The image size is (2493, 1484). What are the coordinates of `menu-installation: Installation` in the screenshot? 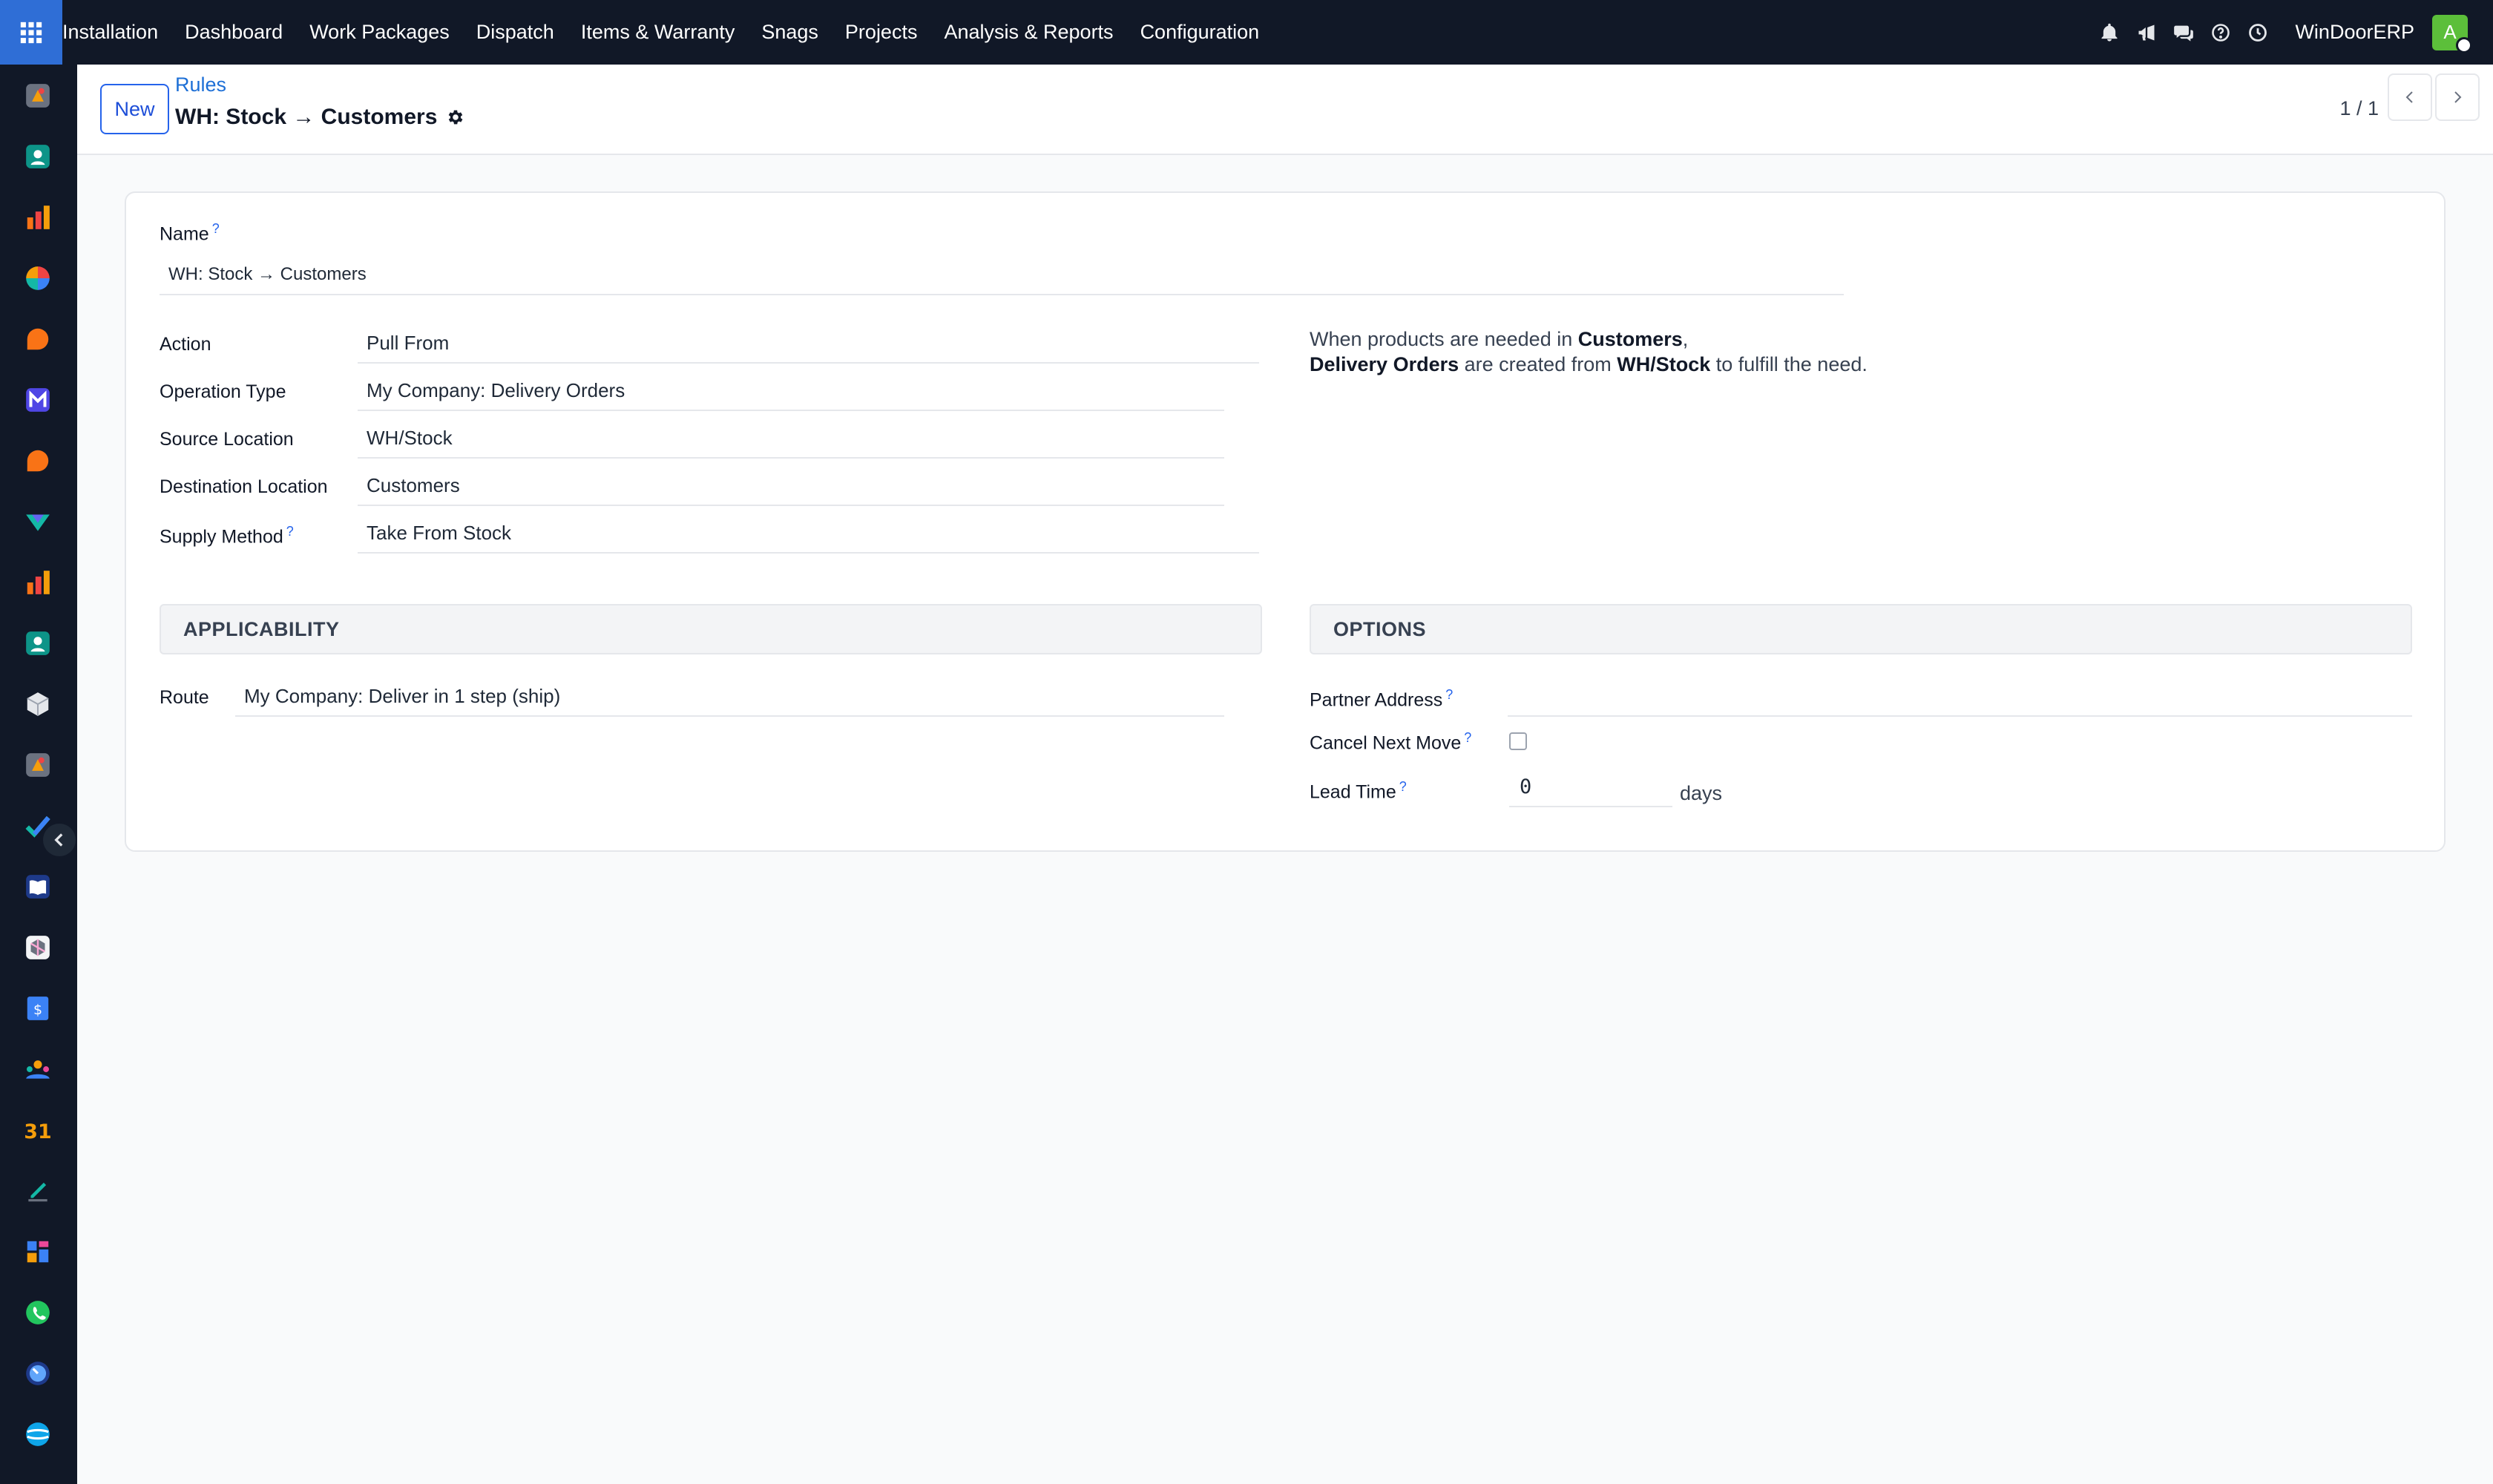 It's located at (110, 32).